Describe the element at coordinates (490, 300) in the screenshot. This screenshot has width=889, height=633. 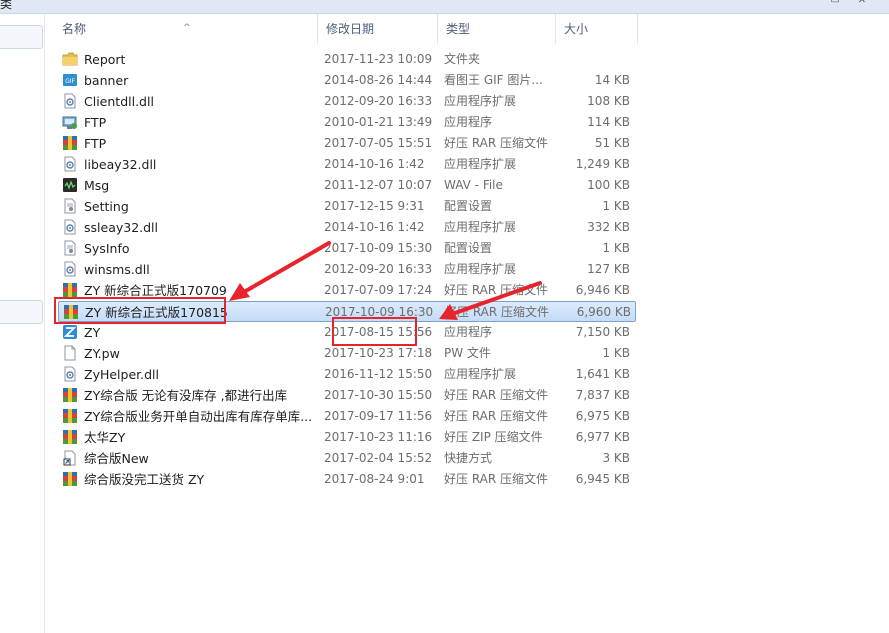
I see `arrow-to-date` at that location.